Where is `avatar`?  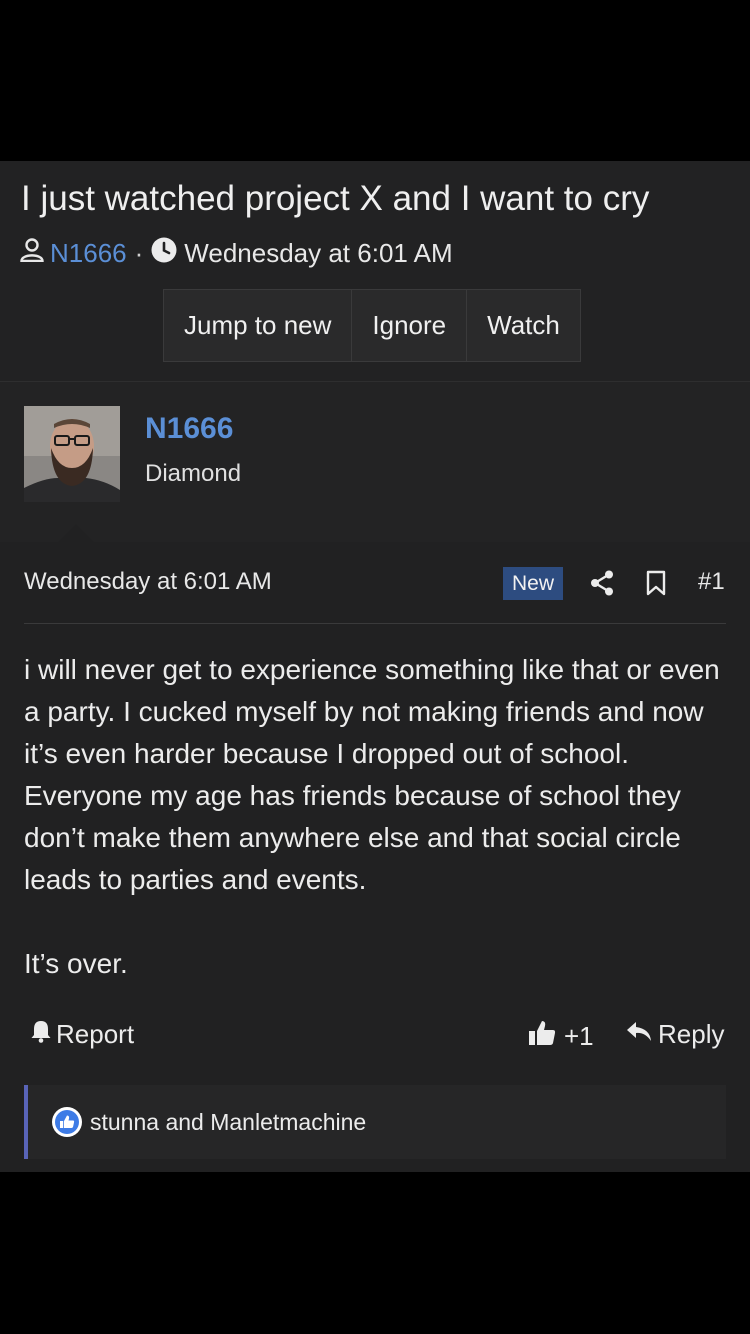 avatar is located at coordinates (72, 454).